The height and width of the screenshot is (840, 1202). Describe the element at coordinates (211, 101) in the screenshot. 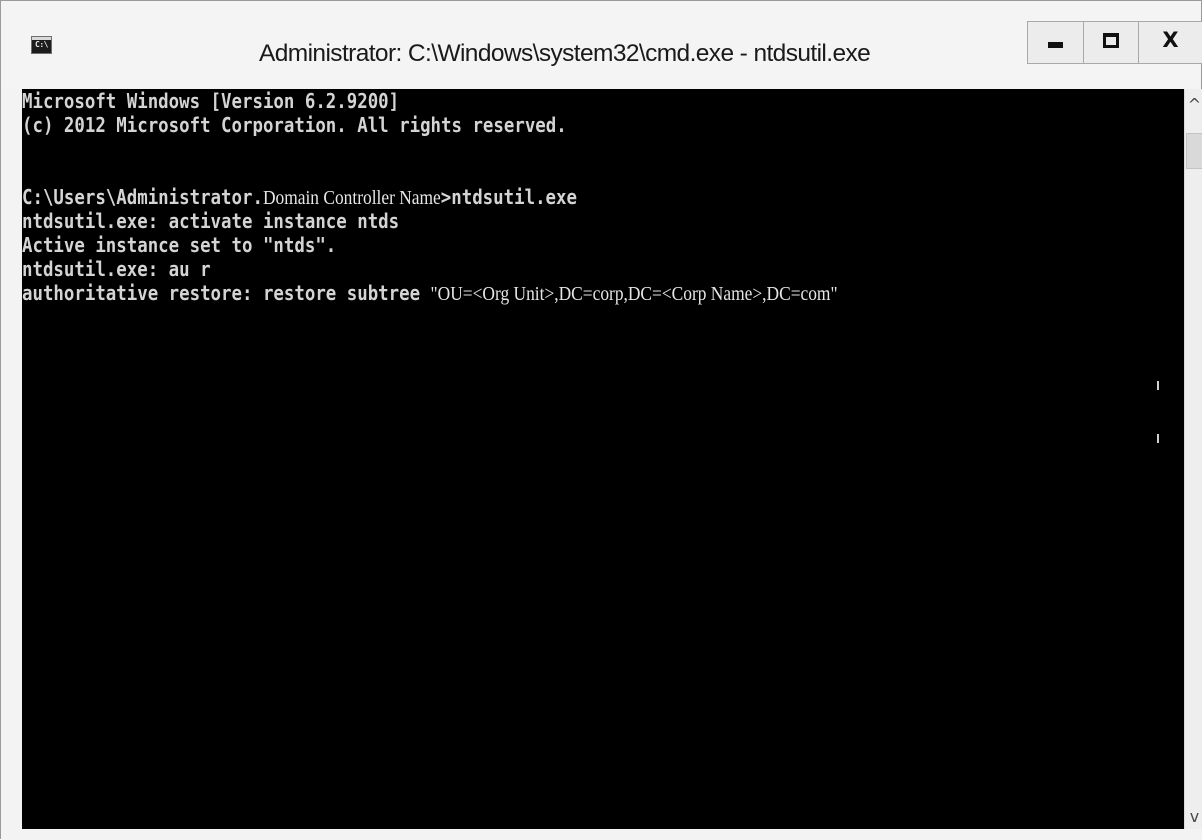

I see `console-line: Microsoft Windows [Version 6.2.9200]` at that location.